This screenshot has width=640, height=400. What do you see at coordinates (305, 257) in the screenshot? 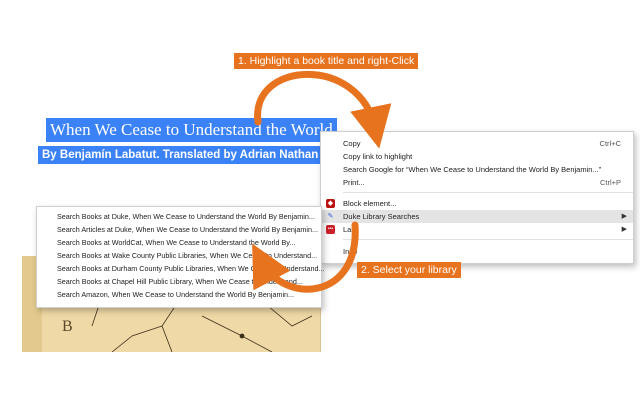
I see `arrow-step2` at bounding box center [305, 257].